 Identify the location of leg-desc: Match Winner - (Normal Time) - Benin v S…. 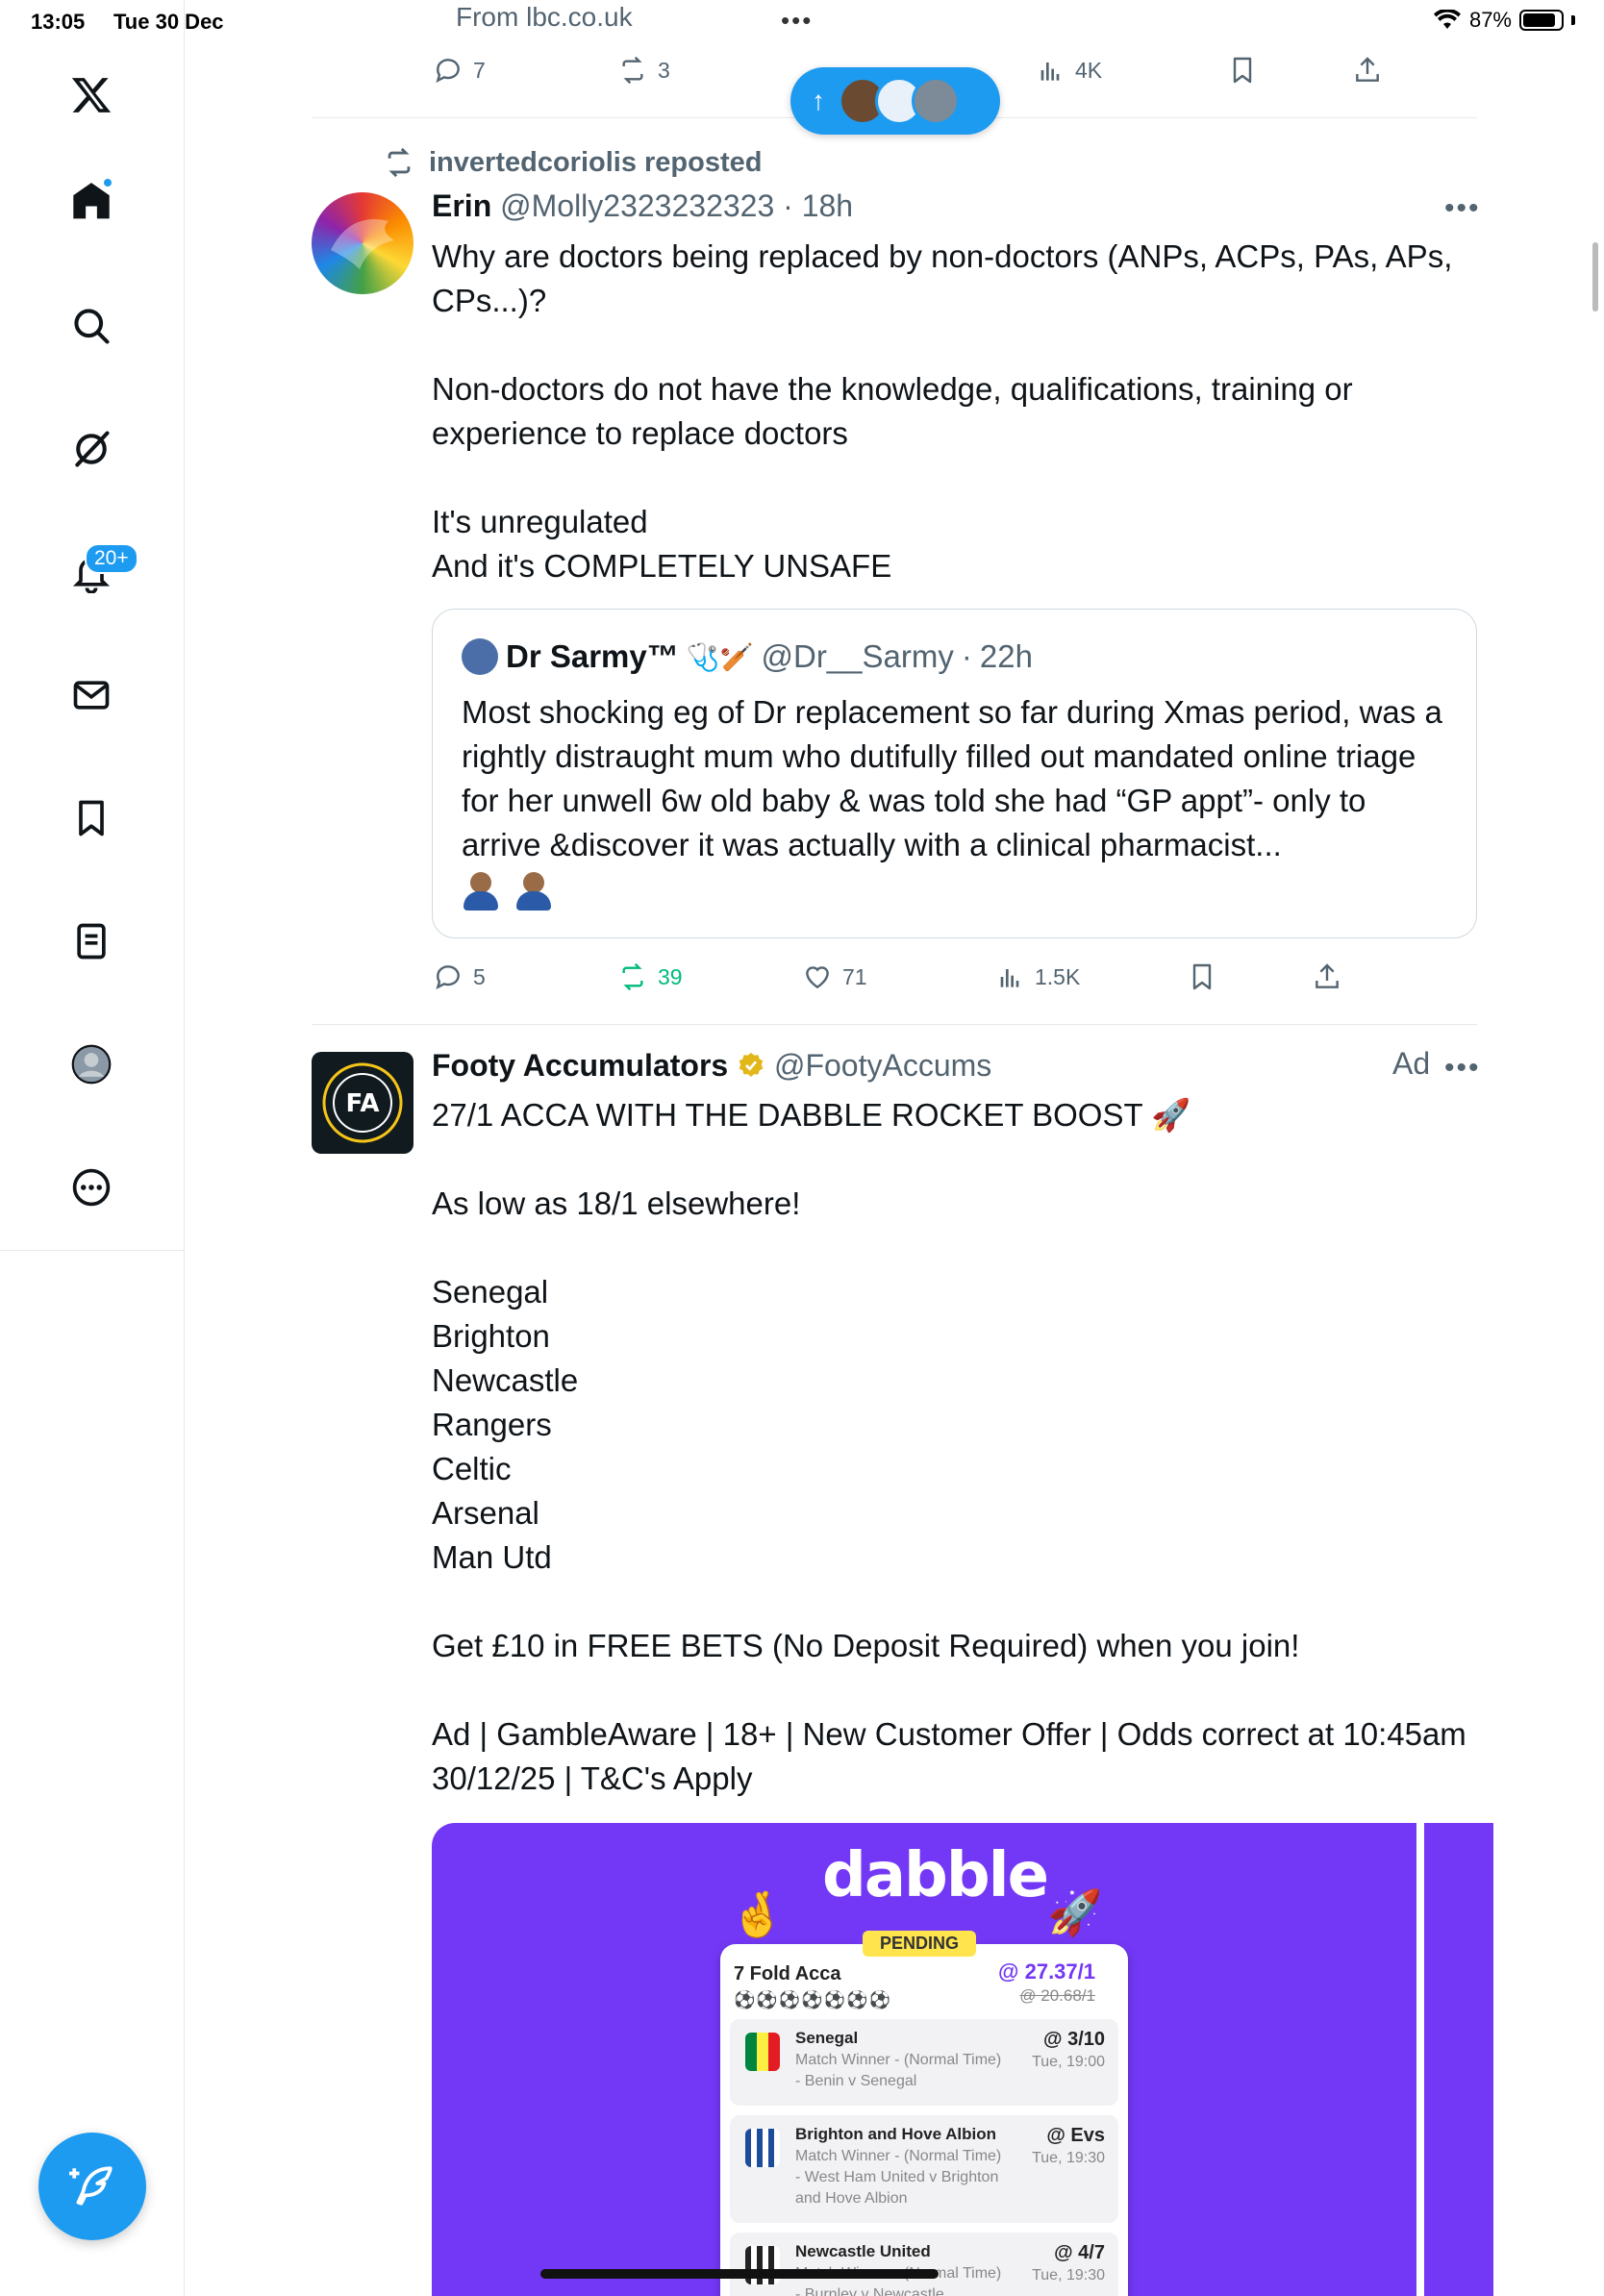
(898, 2070).